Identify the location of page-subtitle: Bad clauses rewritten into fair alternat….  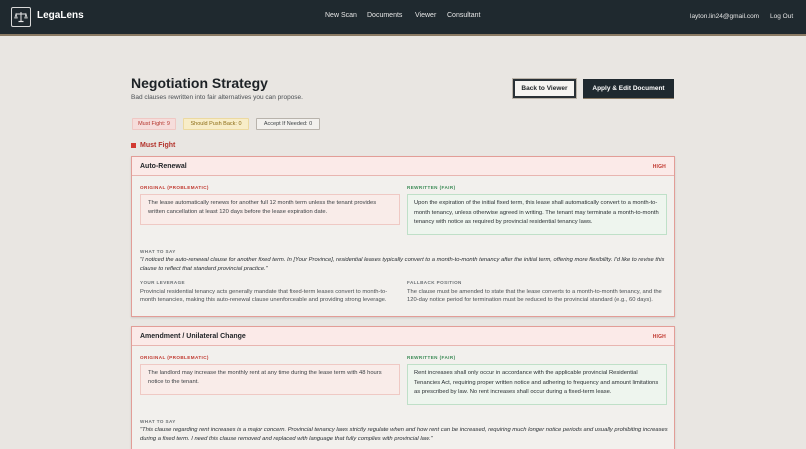
(217, 97).